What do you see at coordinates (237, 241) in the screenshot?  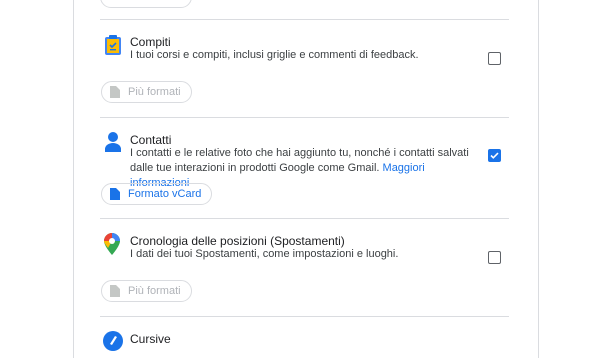 I see `section-title-cronologia: Cronologia delle posizioni (Spostamenti)` at bounding box center [237, 241].